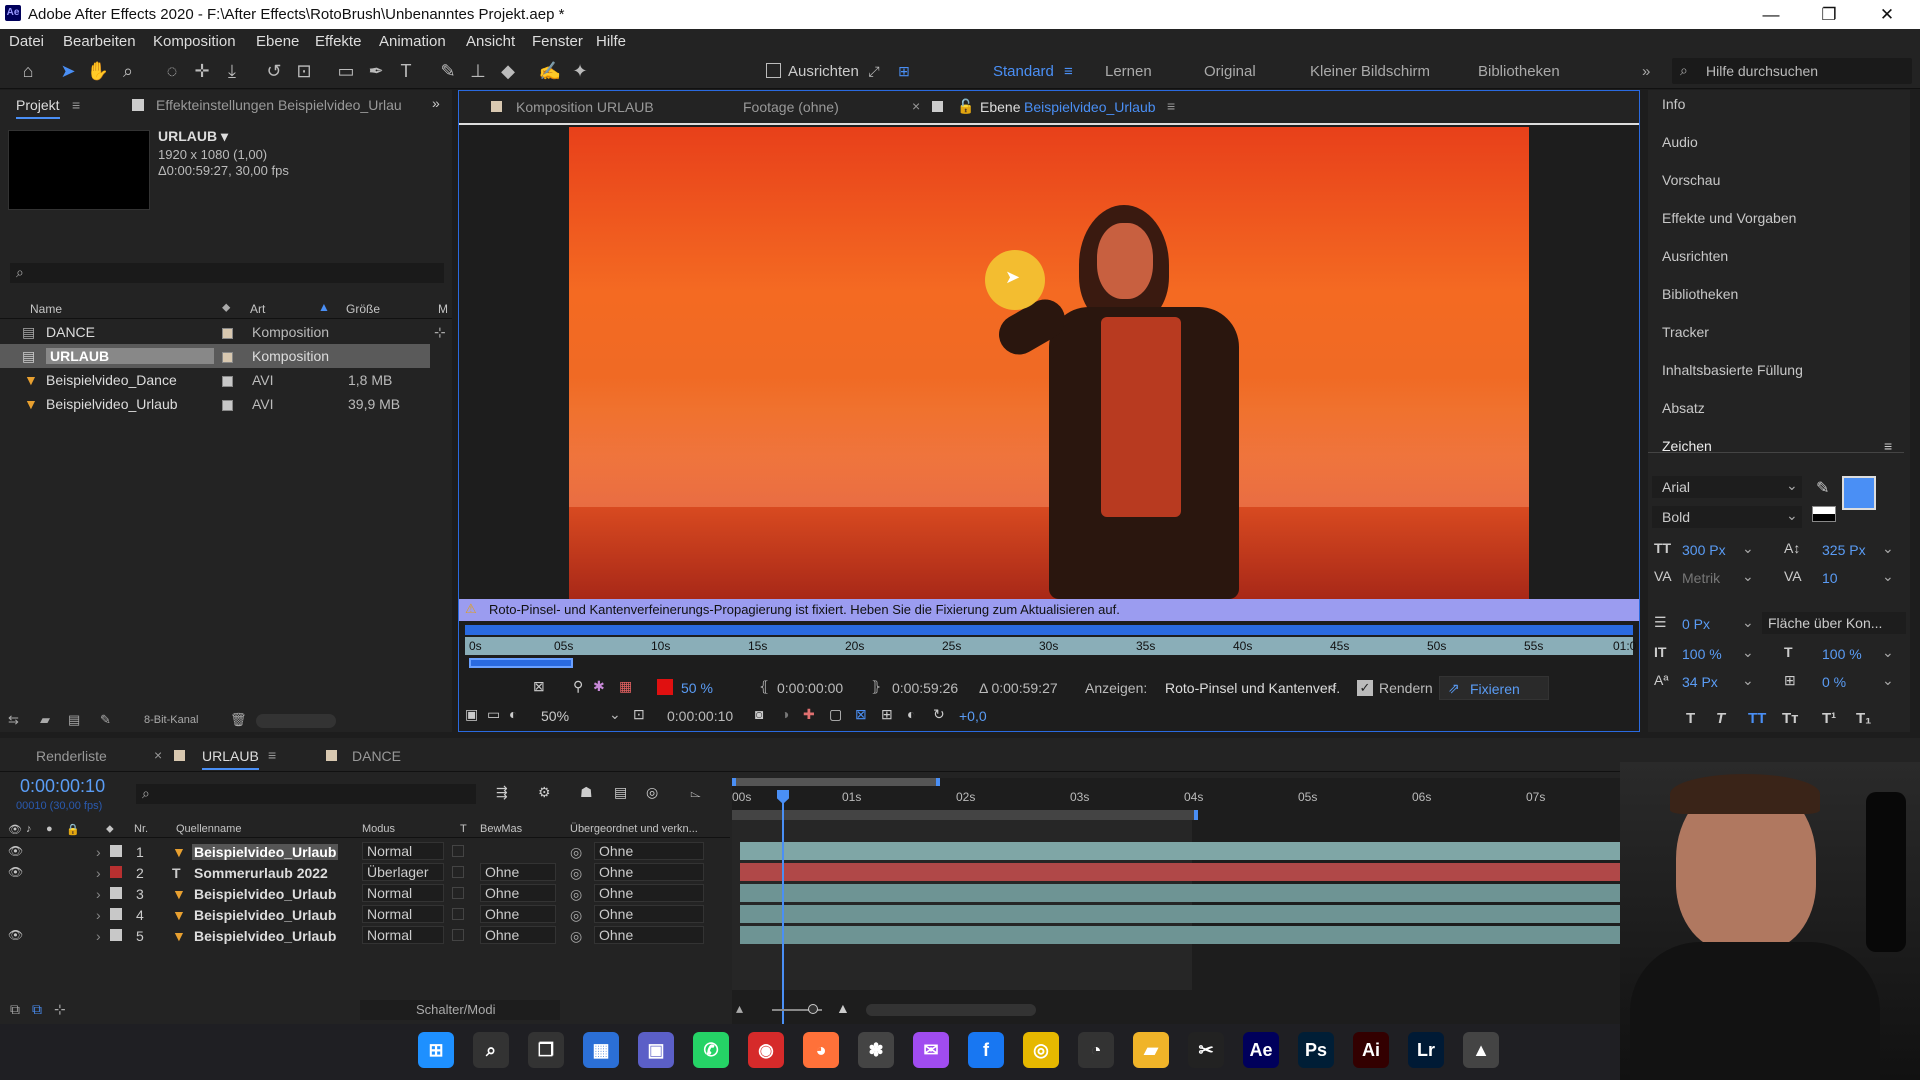 This screenshot has width=1920, height=1080. Describe the element at coordinates (939, 714) in the screenshot. I see `reset-exposure-icon: ↻` at that location.